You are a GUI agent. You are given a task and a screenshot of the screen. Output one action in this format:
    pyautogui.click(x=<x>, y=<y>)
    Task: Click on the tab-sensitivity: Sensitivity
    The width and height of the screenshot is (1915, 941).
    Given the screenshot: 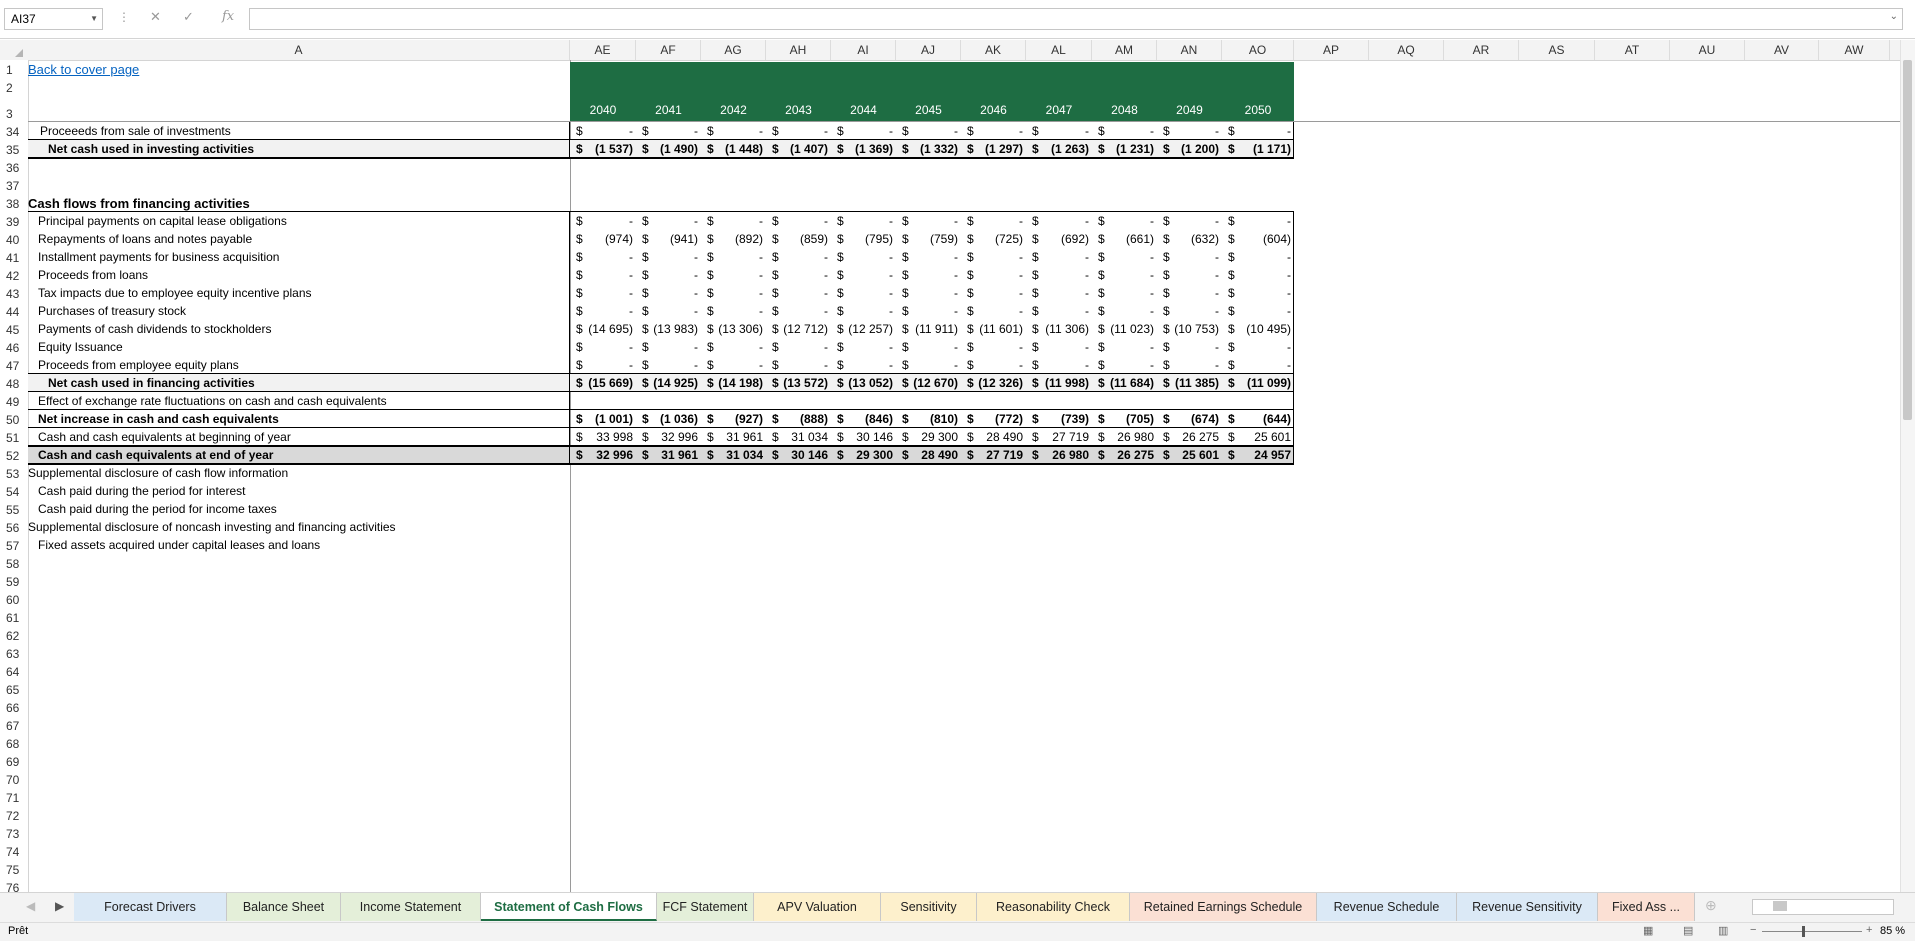 What is the action you would take?
    pyautogui.click(x=929, y=907)
    